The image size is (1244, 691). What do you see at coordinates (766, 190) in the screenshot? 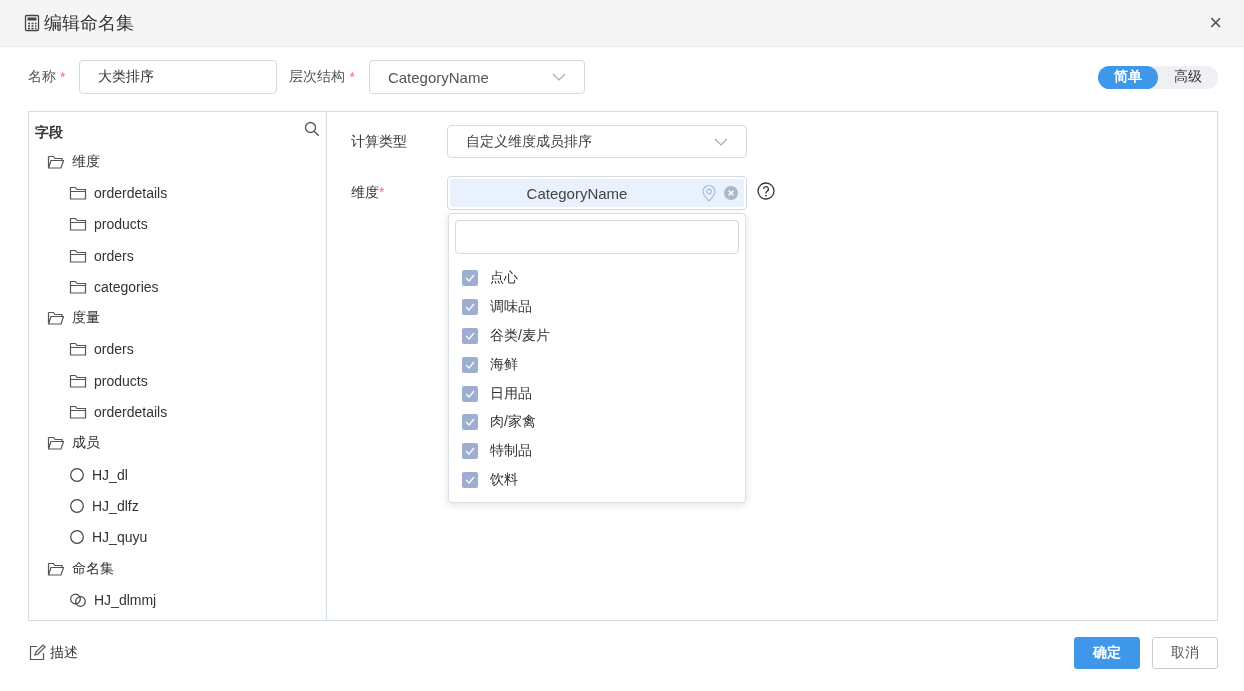
I see `help-icon` at bounding box center [766, 190].